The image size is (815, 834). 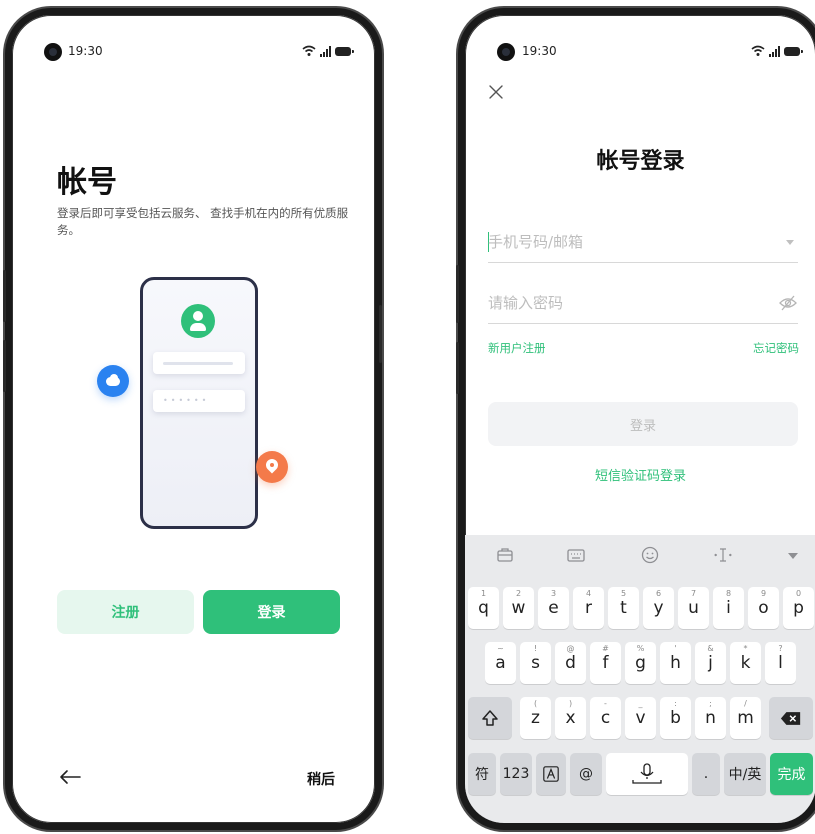 I want to click on key-s: ! s, so click(x=535, y=663).